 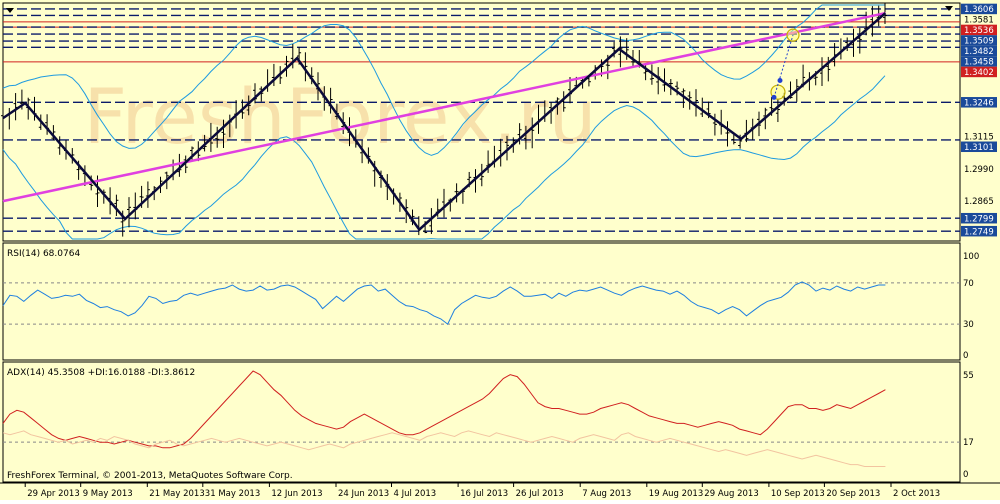 What do you see at coordinates (176, 494) in the screenshot?
I see `x-axis-tick-label: 21 May 2013` at bounding box center [176, 494].